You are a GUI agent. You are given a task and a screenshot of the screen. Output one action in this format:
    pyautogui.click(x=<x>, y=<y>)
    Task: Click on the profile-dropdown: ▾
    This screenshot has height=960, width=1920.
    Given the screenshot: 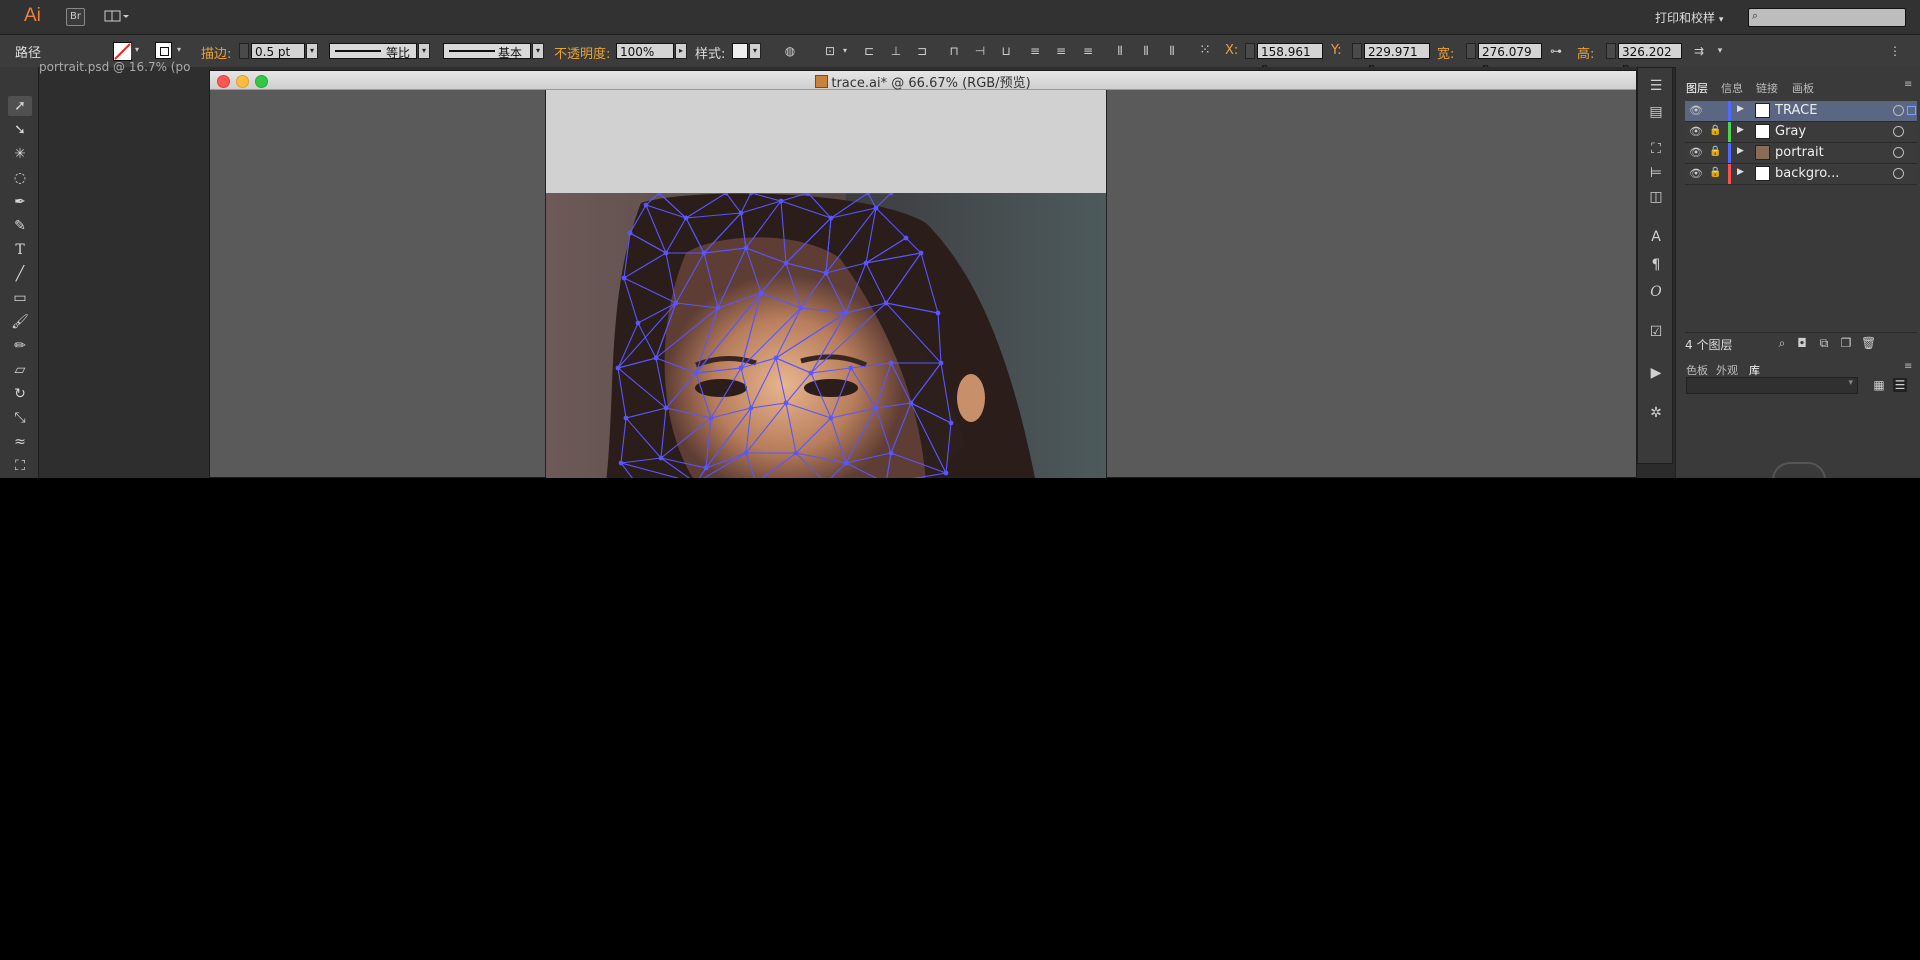 What is the action you would take?
    pyautogui.click(x=424, y=51)
    